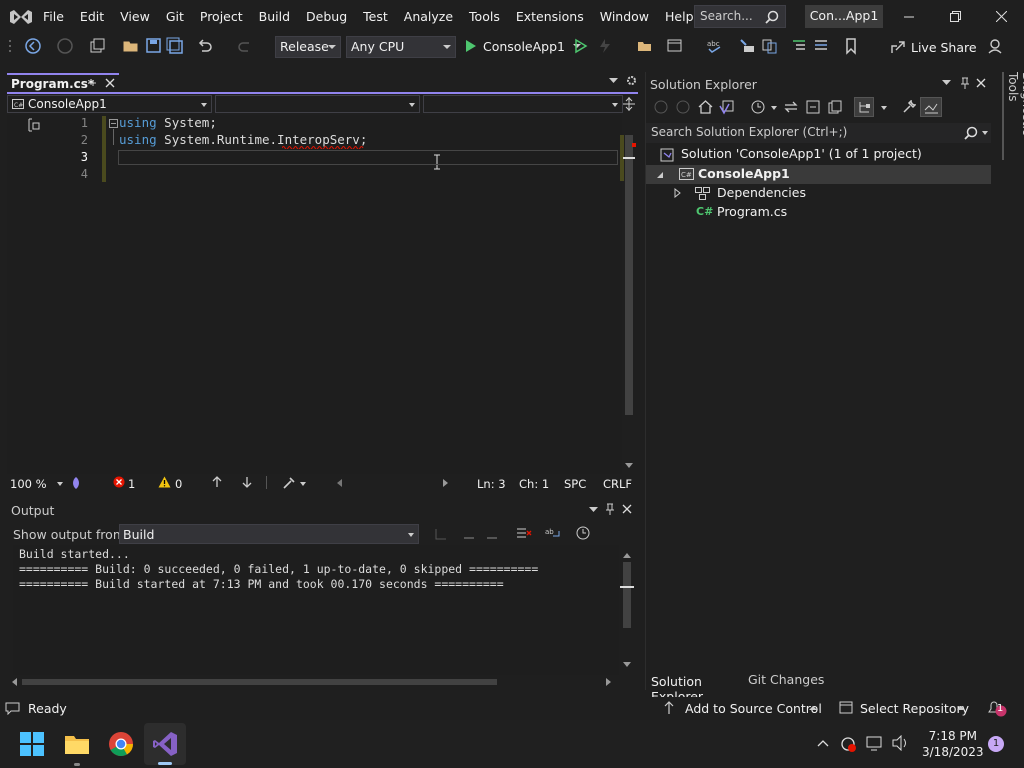 This screenshot has width=1024, height=768. What do you see at coordinates (758, 107) in the screenshot?
I see `pending-changes-filter-icon` at bounding box center [758, 107].